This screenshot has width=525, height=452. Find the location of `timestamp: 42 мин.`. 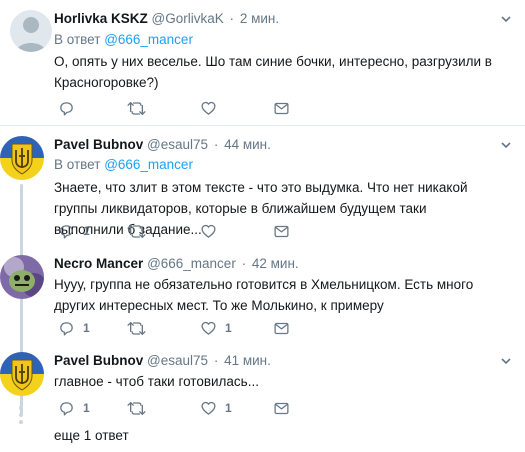

timestamp: 42 мин. is located at coordinates (275, 263).